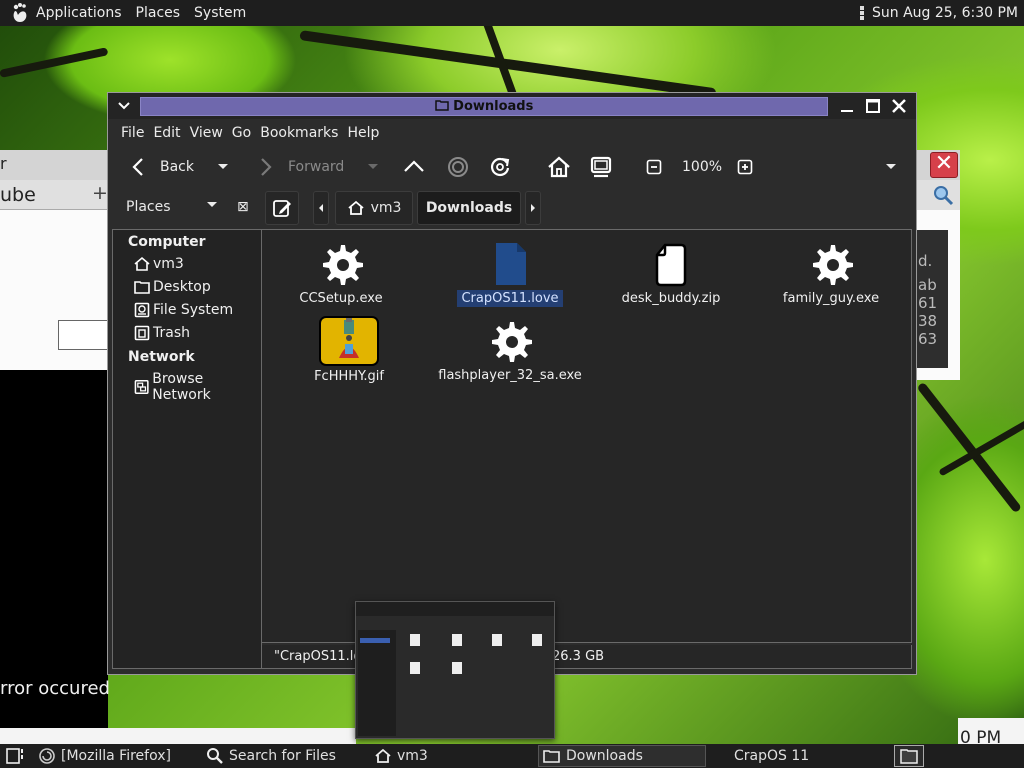 The width and height of the screenshot is (1024, 768). I want to click on edit-location-button, so click(282, 208).